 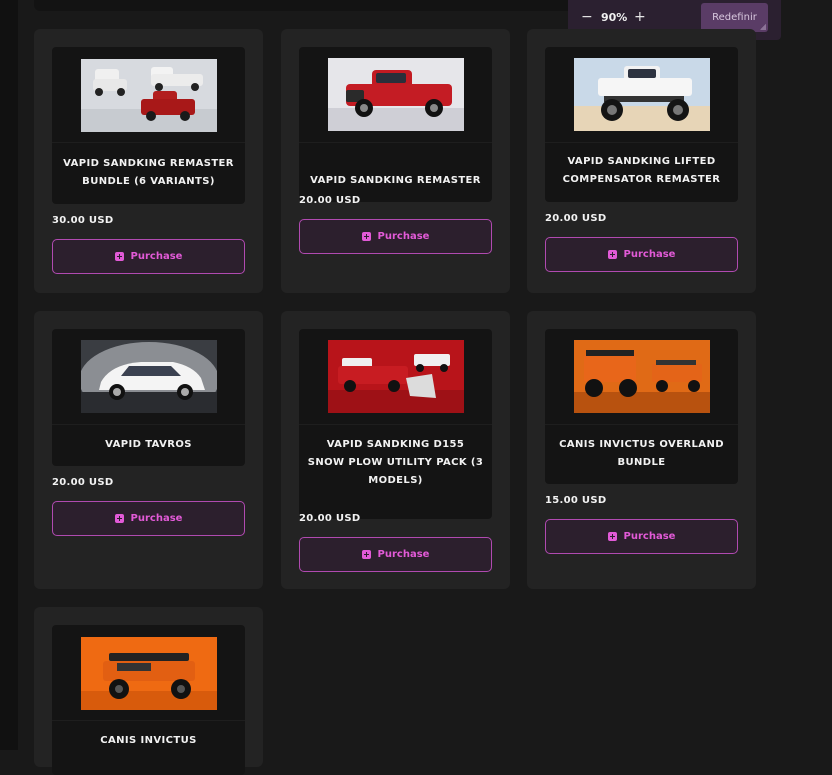 I want to click on product-thumbnail: VAPID TAVROS, so click(x=148, y=397).